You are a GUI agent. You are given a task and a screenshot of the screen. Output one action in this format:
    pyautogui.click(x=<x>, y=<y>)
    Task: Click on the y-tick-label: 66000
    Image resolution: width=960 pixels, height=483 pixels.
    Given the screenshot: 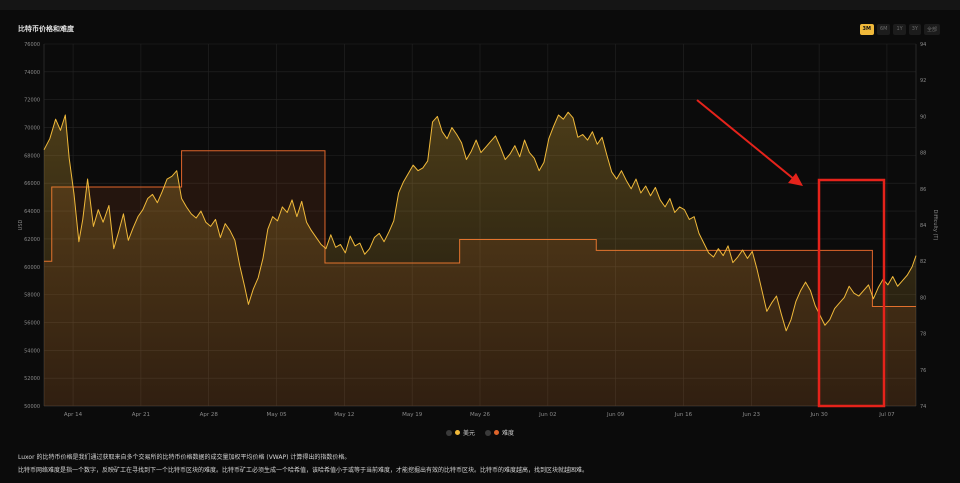 What is the action you would take?
    pyautogui.click(x=32, y=184)
    